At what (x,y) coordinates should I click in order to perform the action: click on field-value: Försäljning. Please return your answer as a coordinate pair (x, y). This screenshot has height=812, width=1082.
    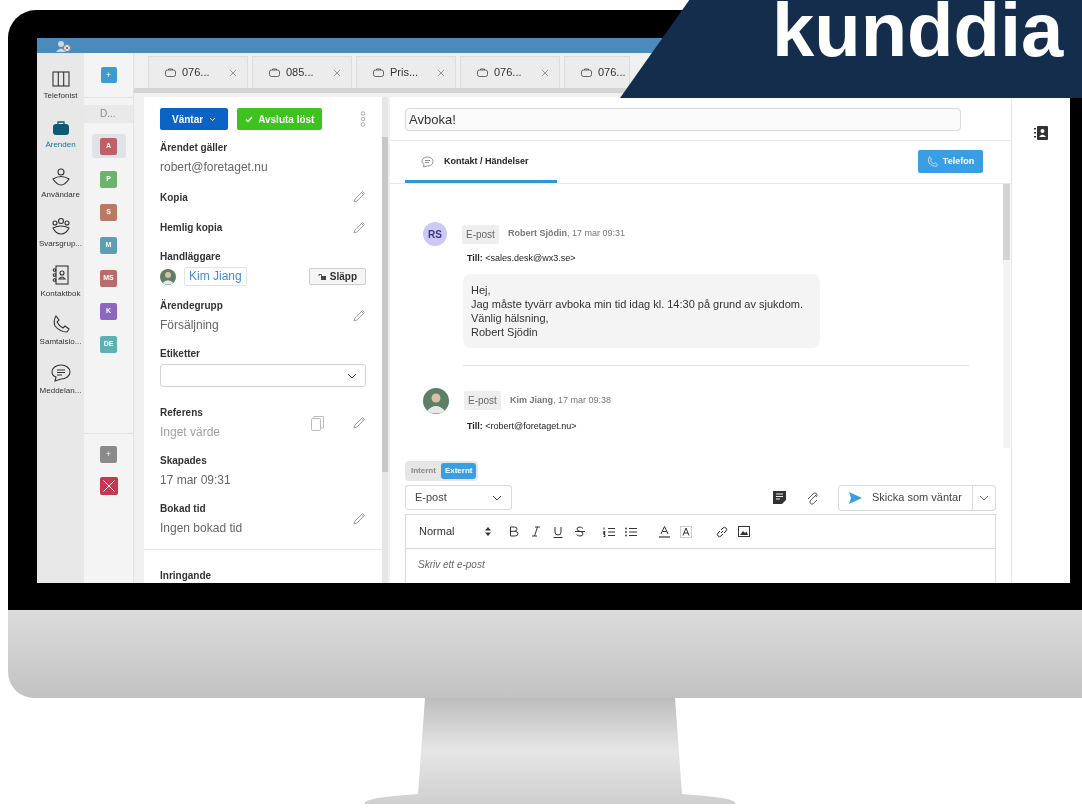
    Looking at the image, I should click on (190, 325).